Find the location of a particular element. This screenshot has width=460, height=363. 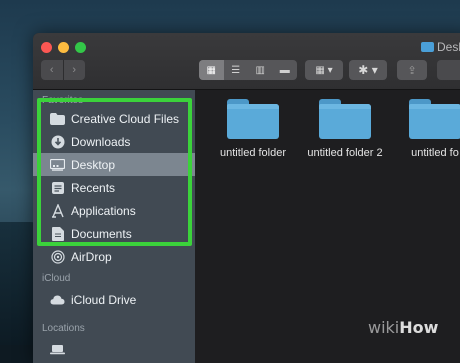

folder-item: untitled fo is located at coordinates (425, 129).